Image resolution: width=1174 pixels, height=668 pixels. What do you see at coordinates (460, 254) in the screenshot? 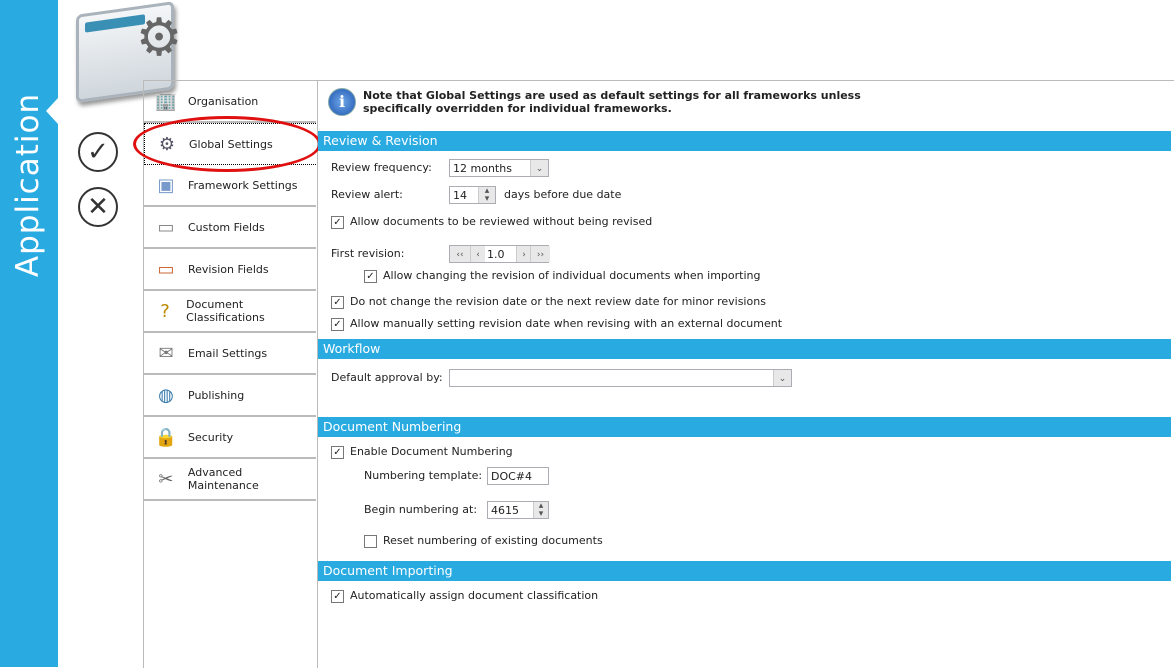
I see `first-icon: ‹‹` at bounding box center [460, 254].